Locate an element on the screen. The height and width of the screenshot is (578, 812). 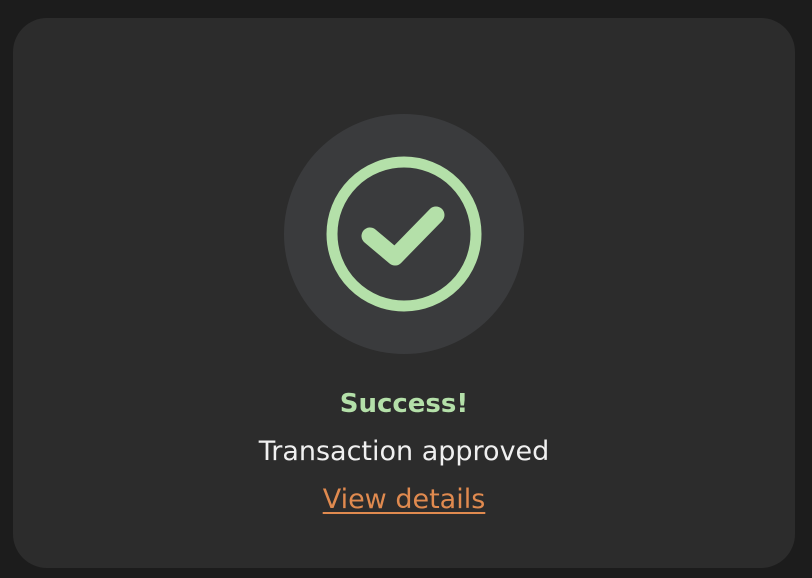
status-icon-backdrop is located at coordinates (404, 234).